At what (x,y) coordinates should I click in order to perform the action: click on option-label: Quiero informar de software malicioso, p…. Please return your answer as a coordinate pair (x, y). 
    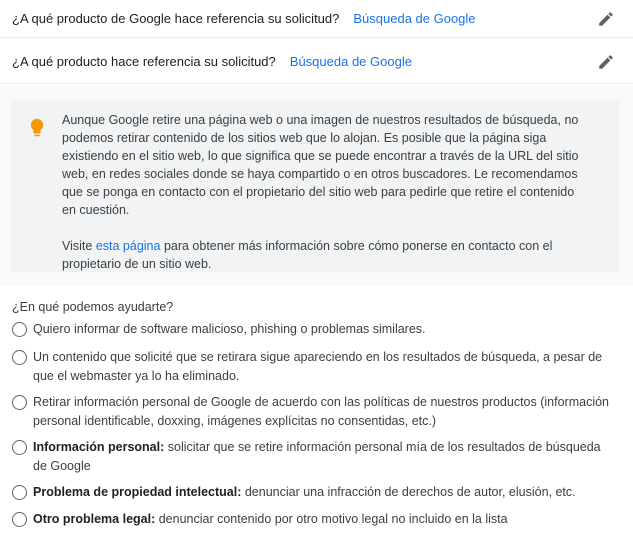
    Looking at the image, I should click on (229, 329).